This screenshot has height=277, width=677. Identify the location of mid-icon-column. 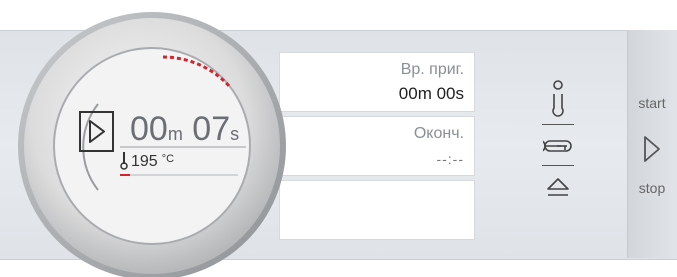
(558, 148).